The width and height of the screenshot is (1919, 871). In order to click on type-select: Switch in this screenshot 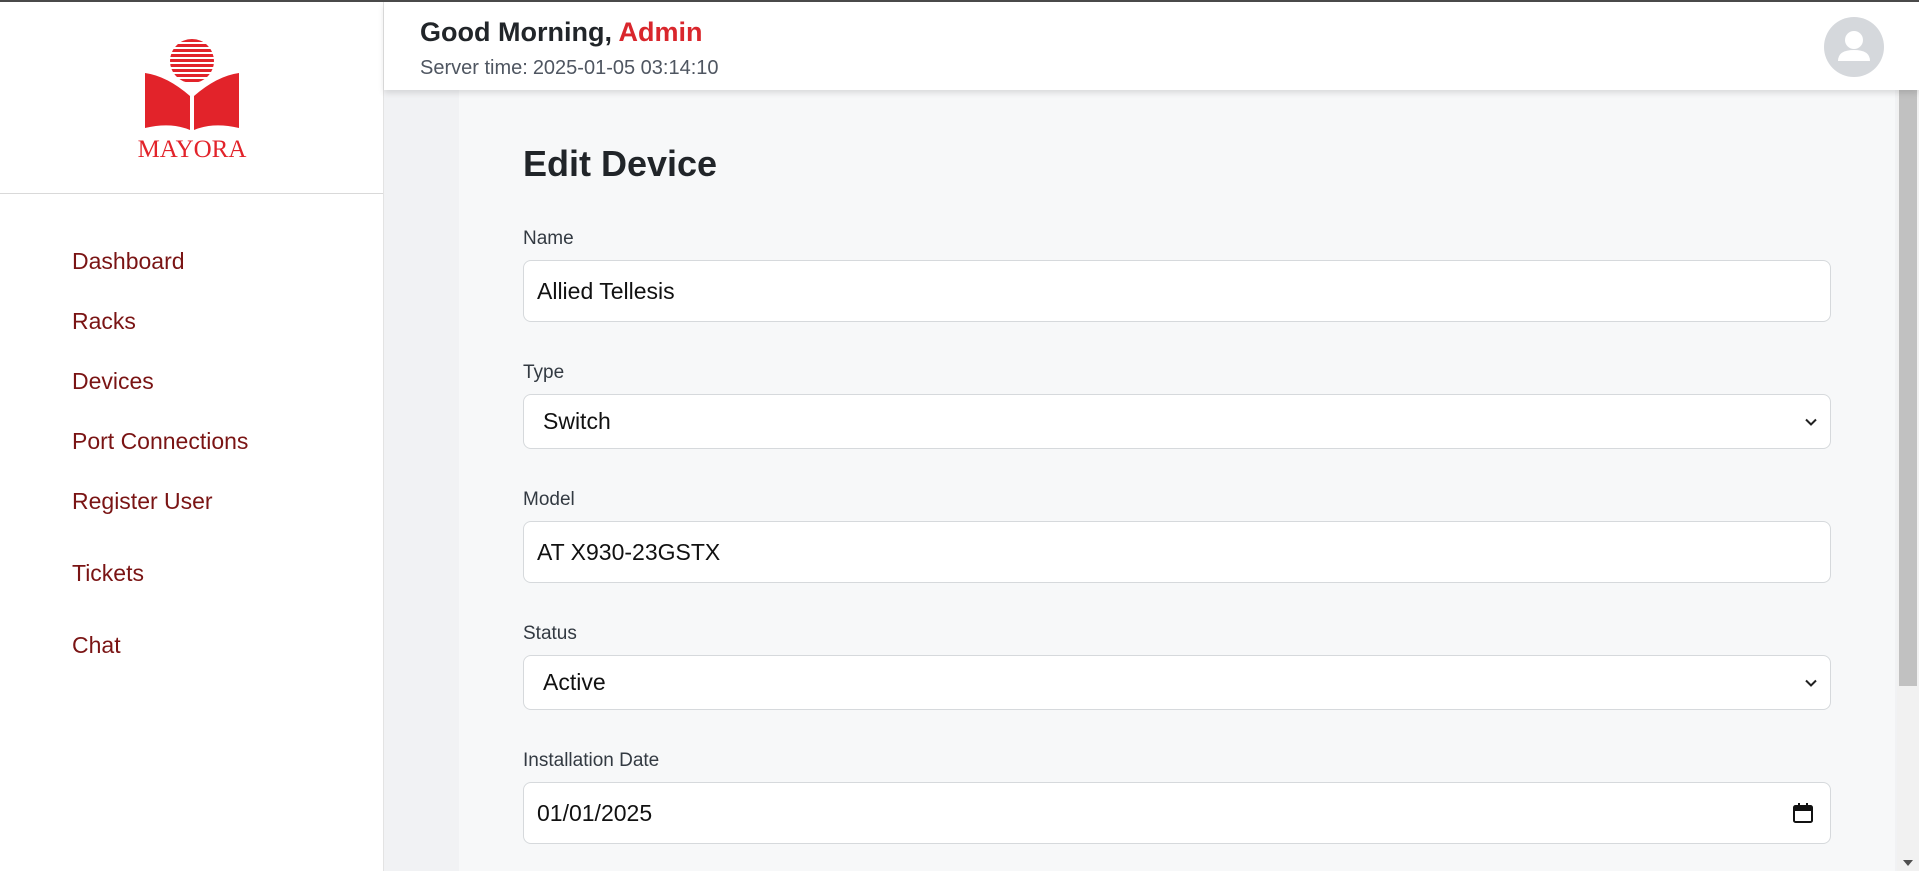, I will do `click(1177, 421)`.